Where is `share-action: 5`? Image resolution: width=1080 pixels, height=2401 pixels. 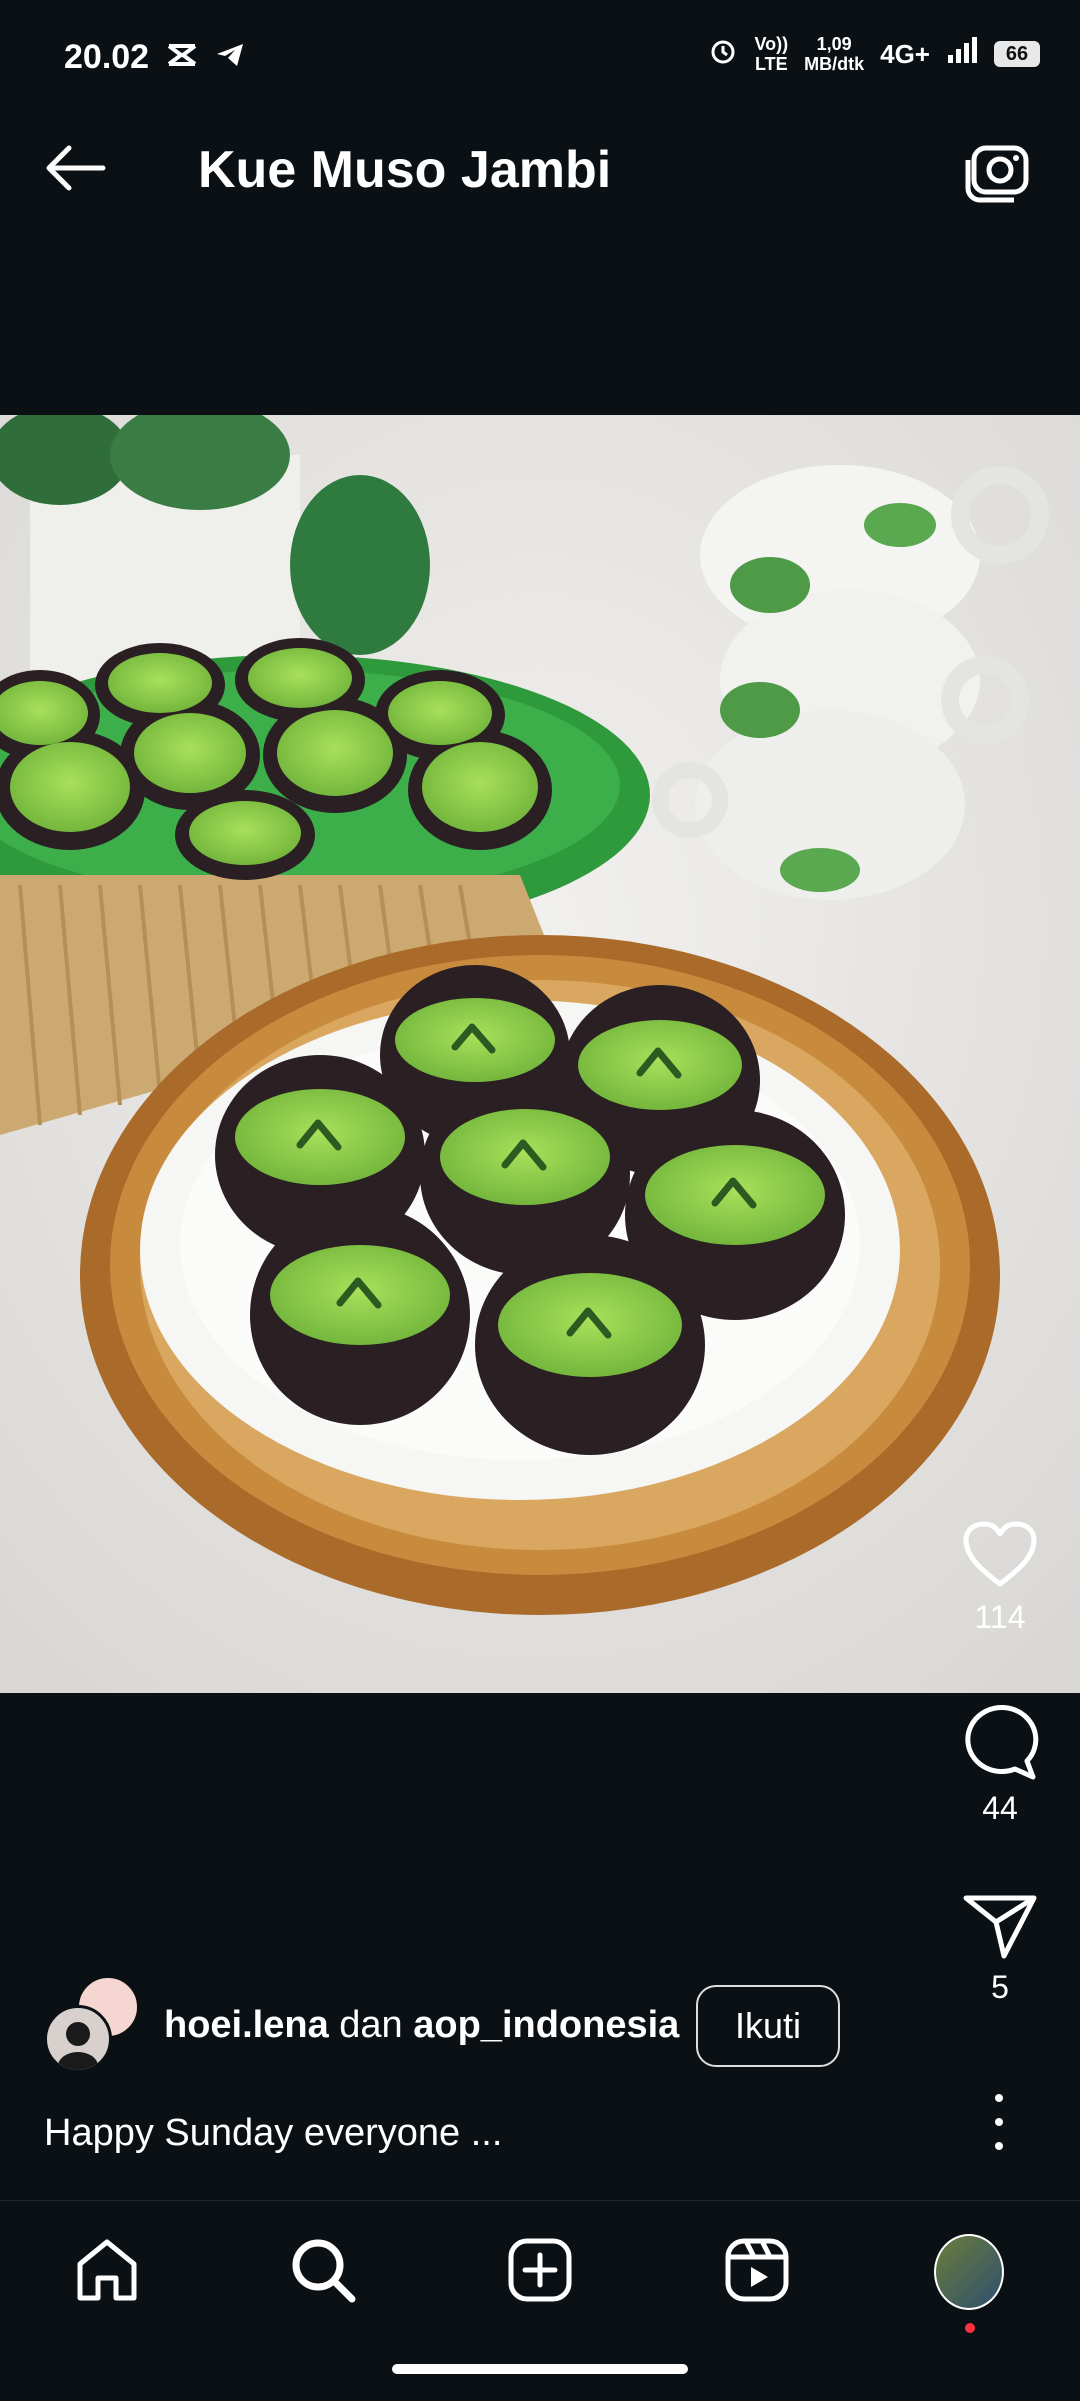
share-action: 5 is located at coordinates (1000, 1949).